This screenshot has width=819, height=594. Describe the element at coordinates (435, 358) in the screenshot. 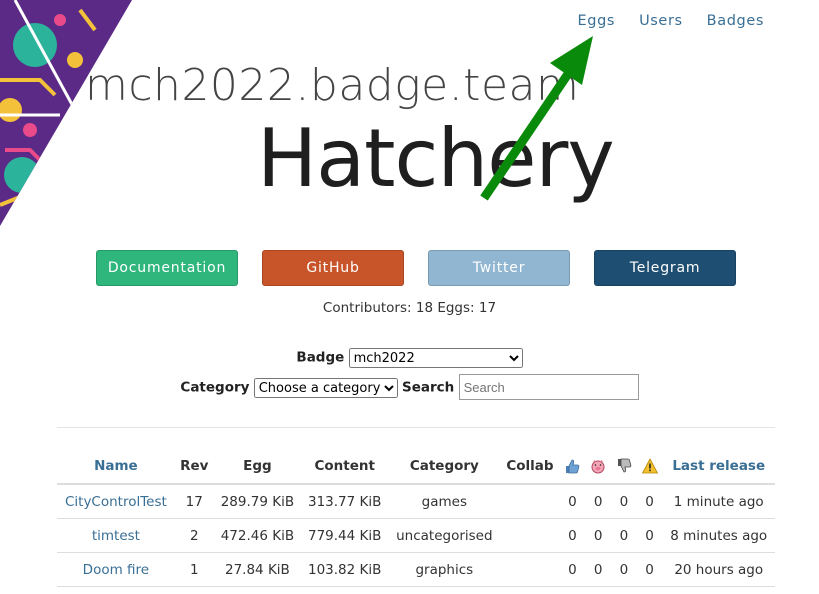

I see `badge-select: mch2022` at that location.